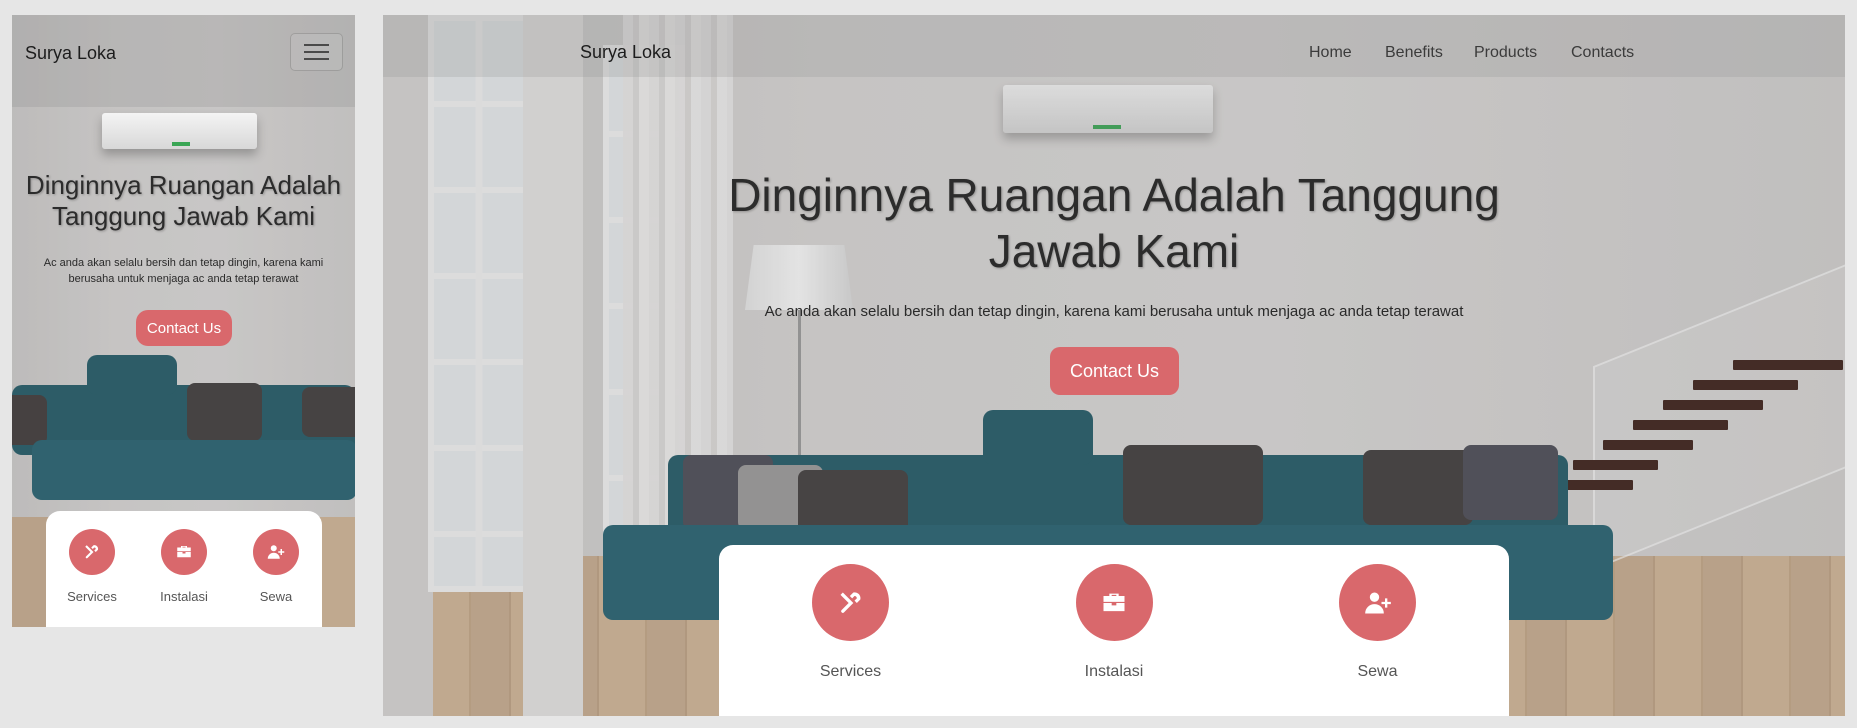 This screenshot has height=728, width=1857. Describe the element at coordinates (181, 144) in the screenshot. I see `ac-indicator` at that location.